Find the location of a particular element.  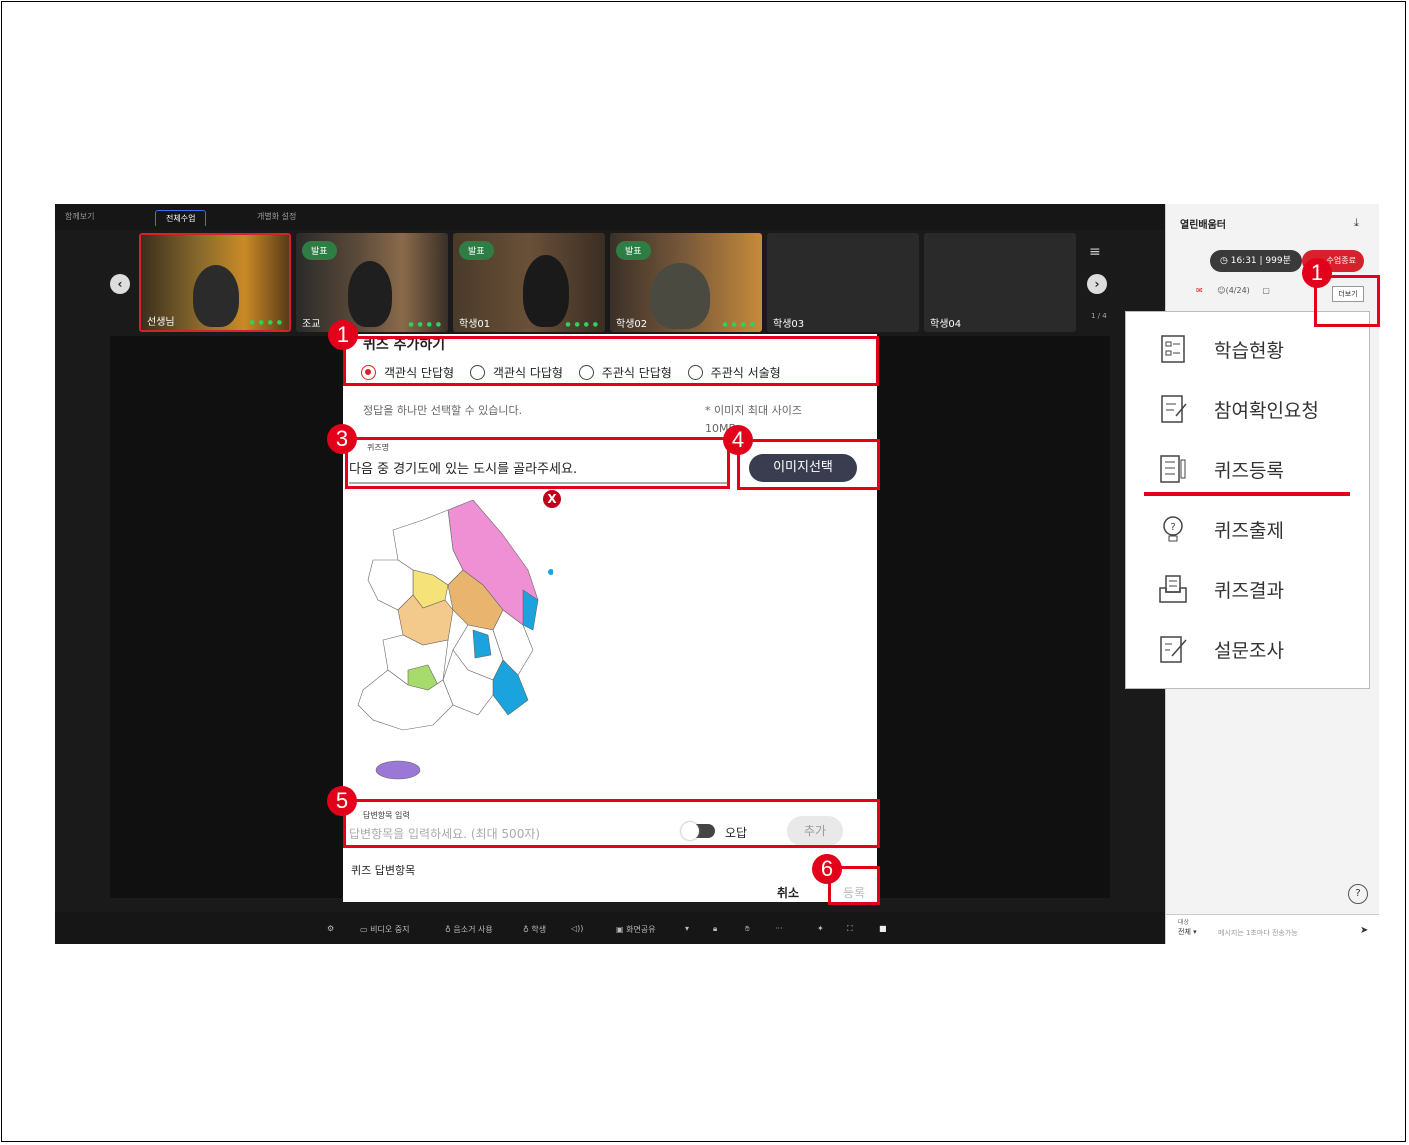

screen-share-button: ▣ 화면공유 is located at coordinates (636, 929).